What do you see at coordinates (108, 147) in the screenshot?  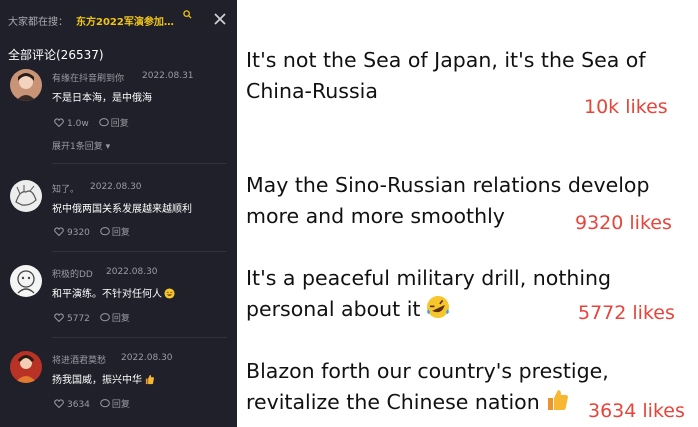 I see `chevron-down-icon: ▾` at bounding box center [108, 147].